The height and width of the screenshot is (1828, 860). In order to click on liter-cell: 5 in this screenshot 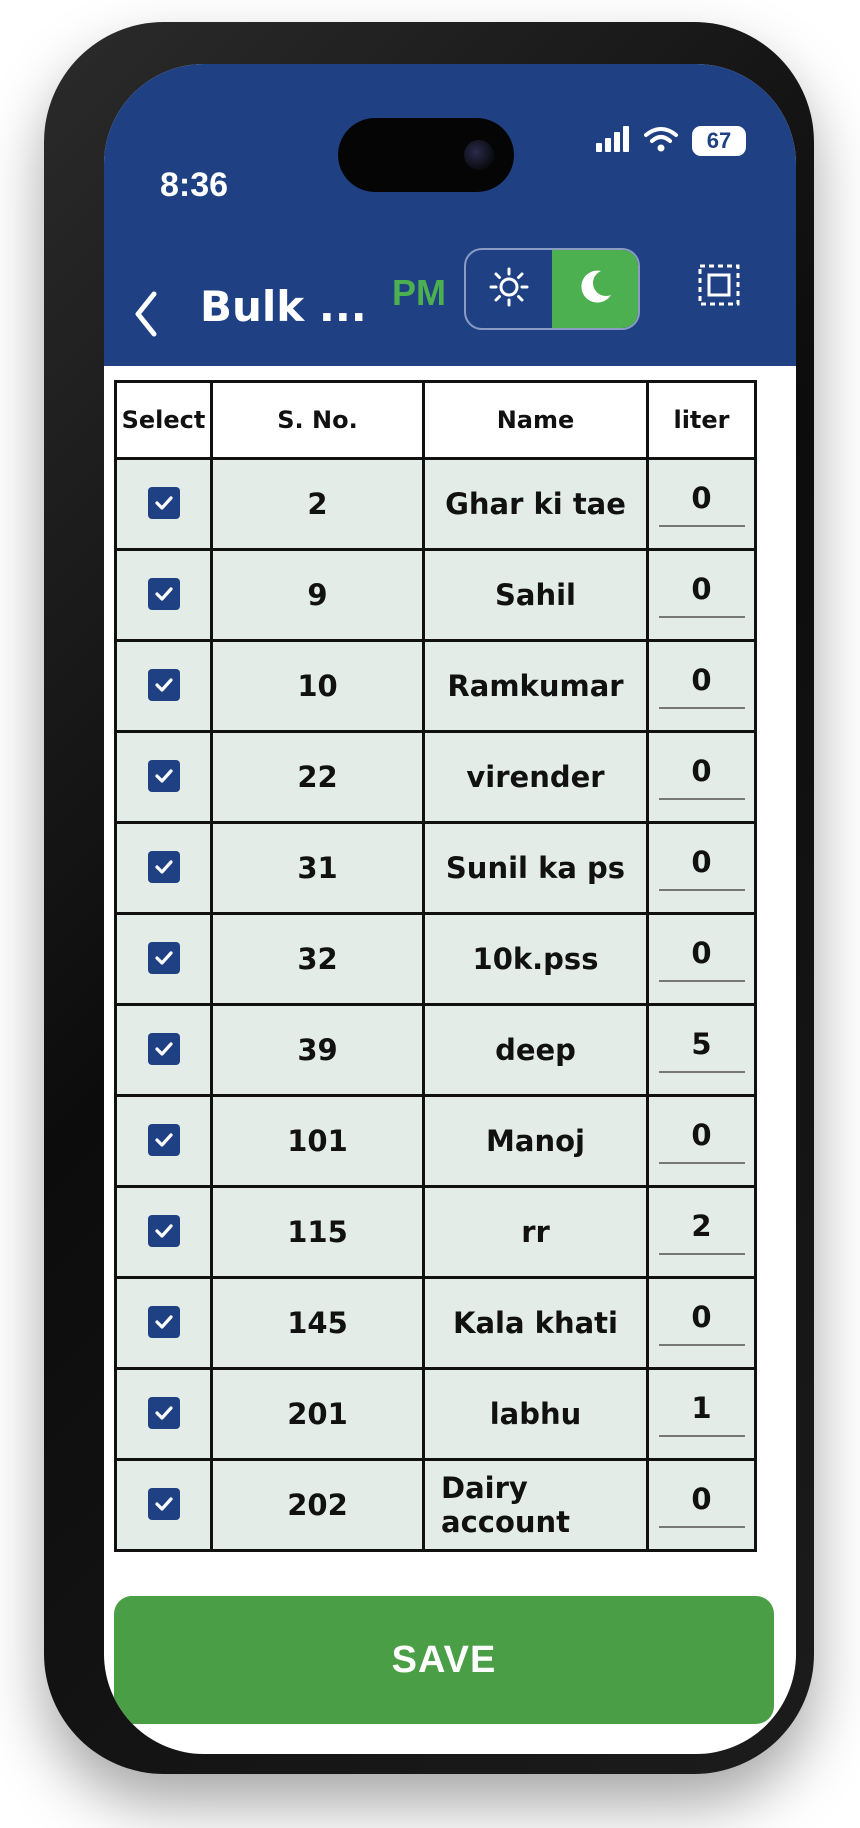, I will do `click(701, 1050)`.